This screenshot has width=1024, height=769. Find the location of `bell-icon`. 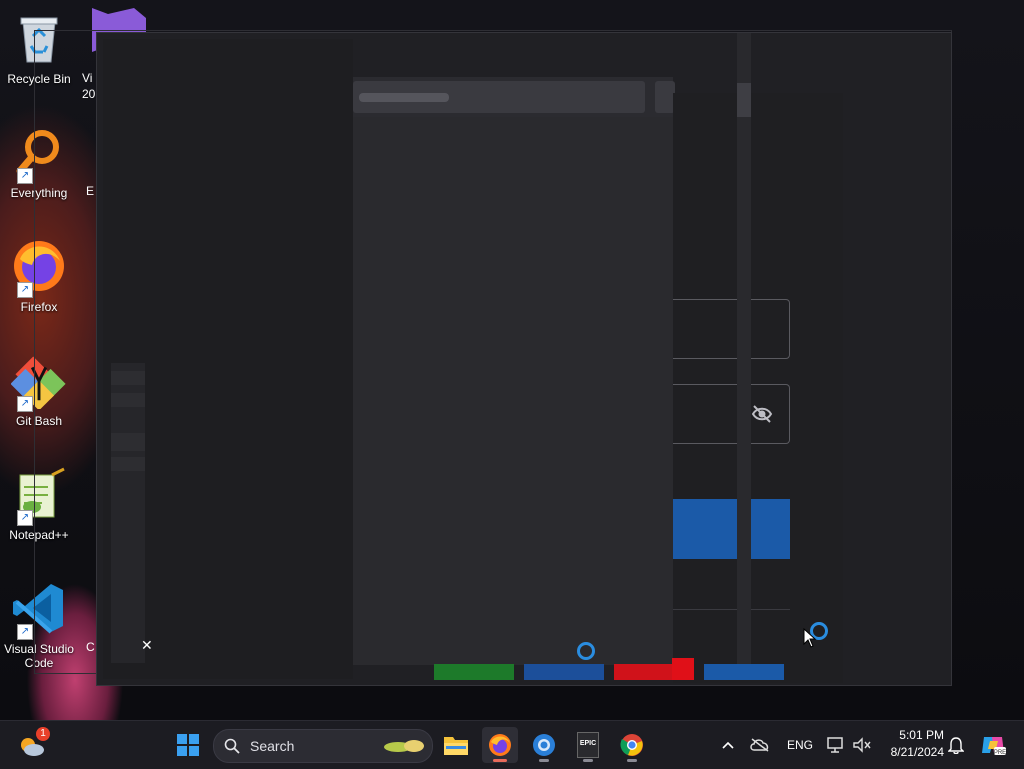

bell-icon is located at coordinates (956, 745).